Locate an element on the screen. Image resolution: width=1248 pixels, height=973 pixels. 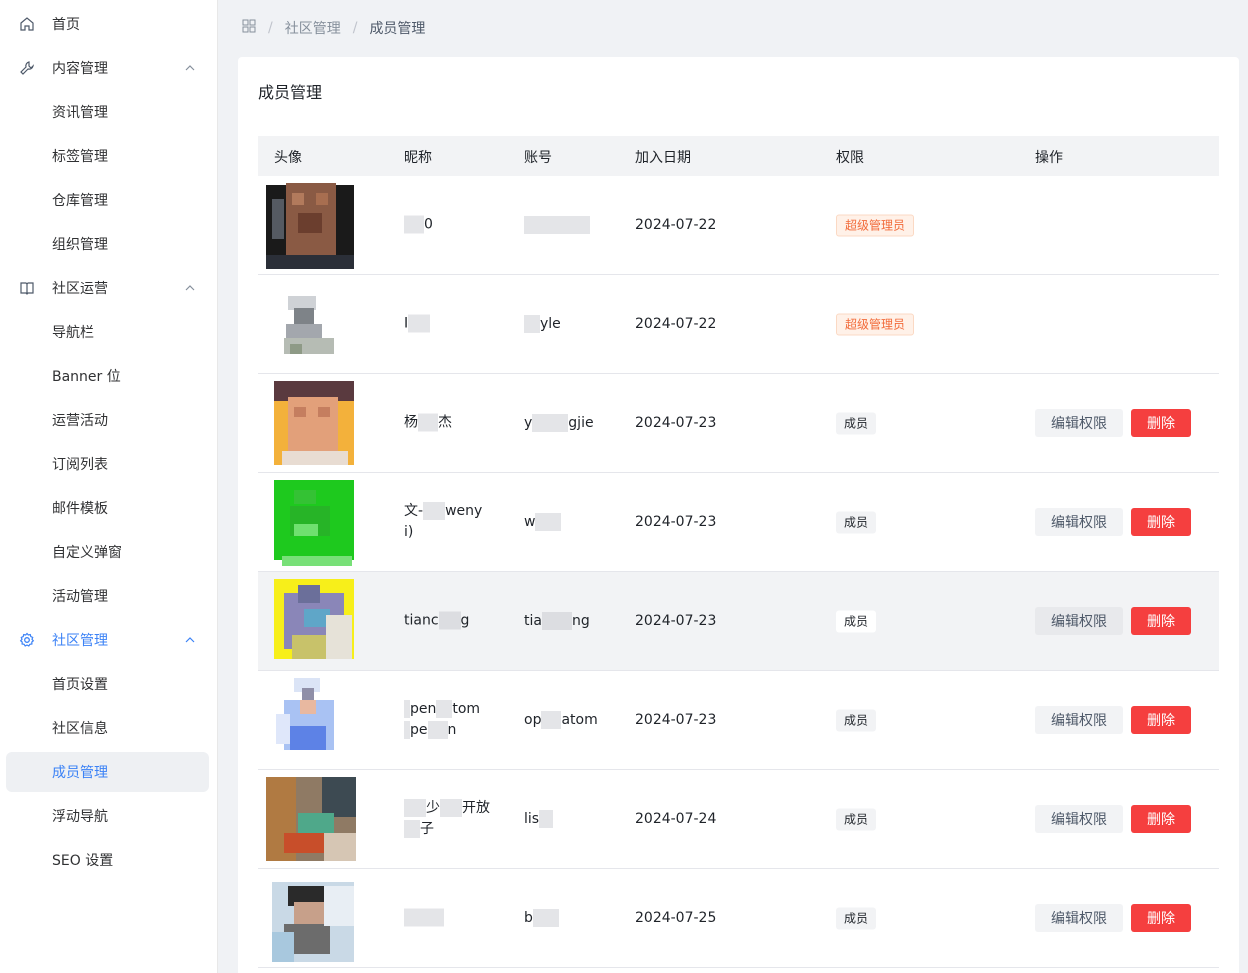
column-header-account: 账号 is located at coordinates (538, 158).